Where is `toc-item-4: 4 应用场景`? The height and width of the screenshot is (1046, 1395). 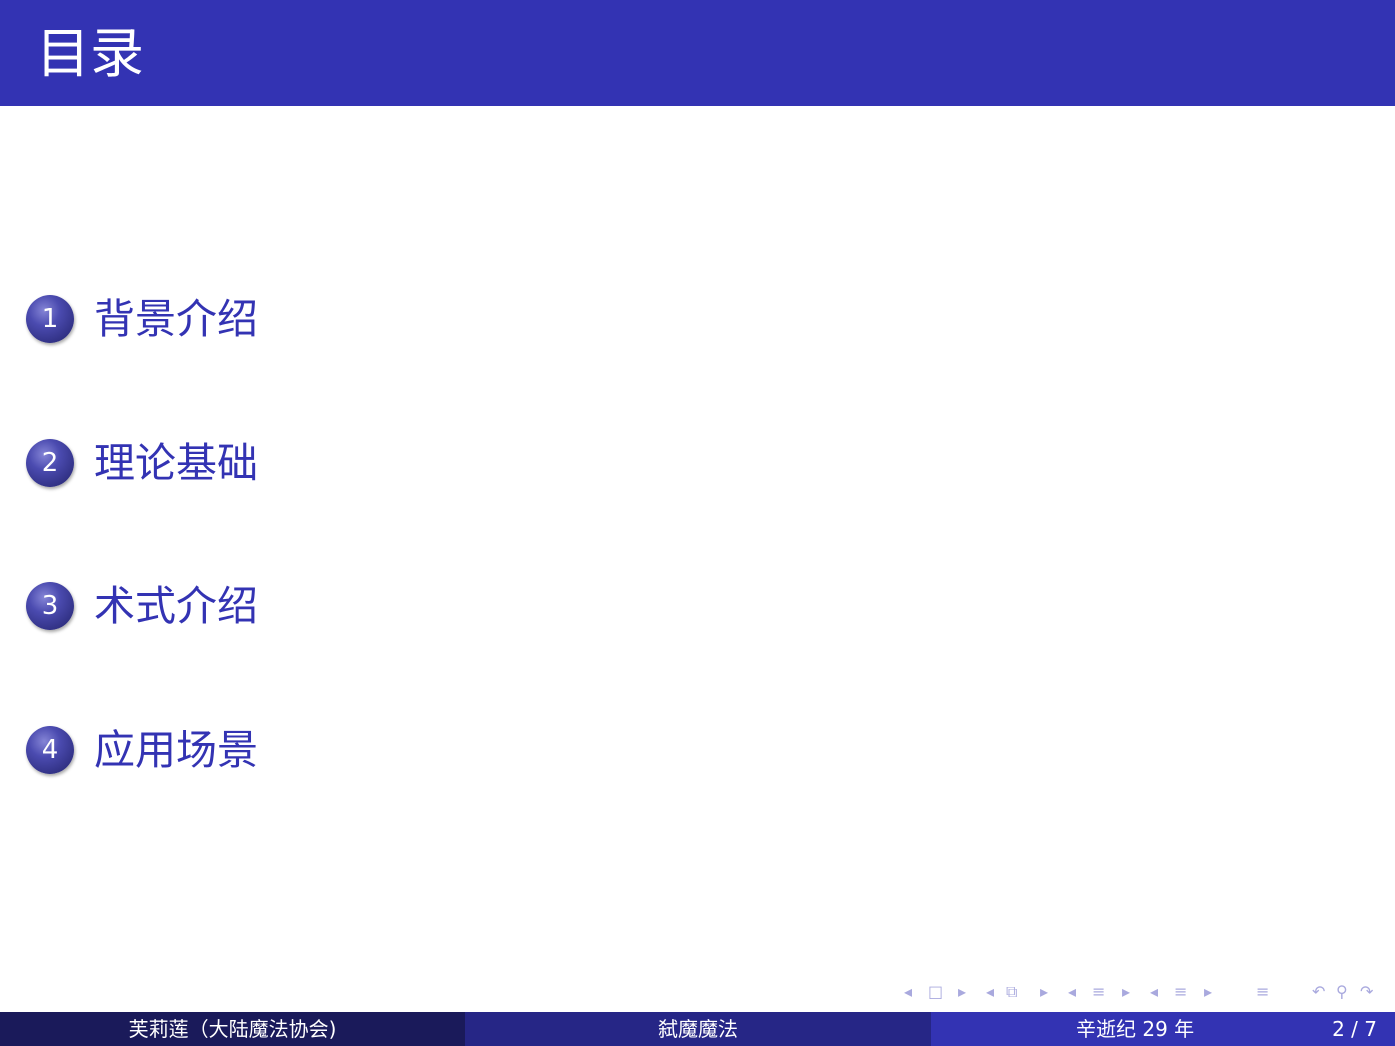 toc-item-4: 4 应用场景 is located at coordinates (142, 750).